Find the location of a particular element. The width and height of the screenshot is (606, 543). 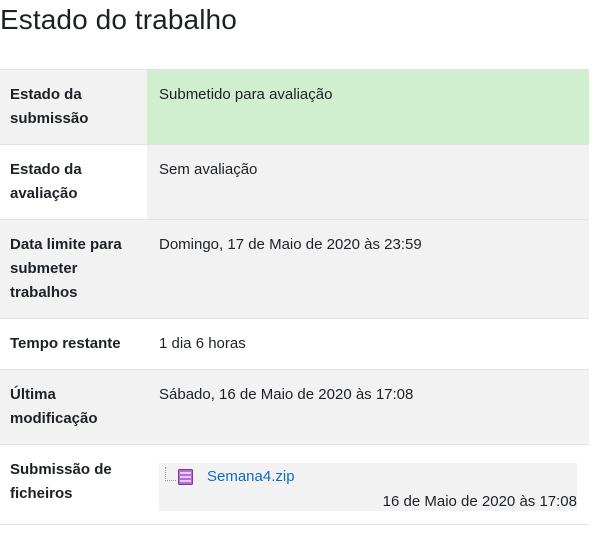

file-timestamp: 16 de Maio de 2020 às 17:08 is located at coordinates (479, 501).